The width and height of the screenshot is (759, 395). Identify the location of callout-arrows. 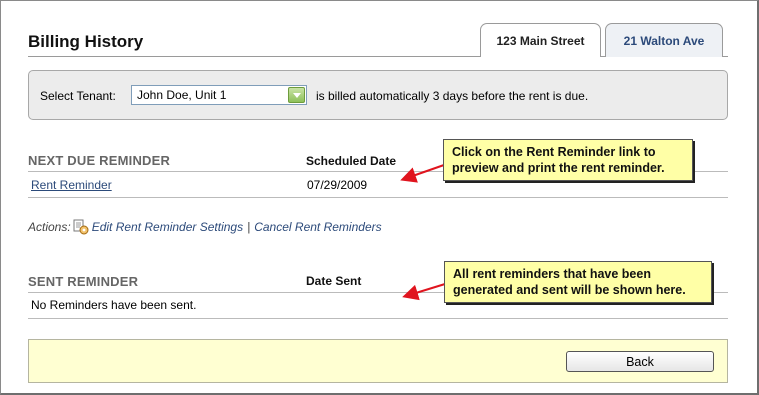
(423, 232).